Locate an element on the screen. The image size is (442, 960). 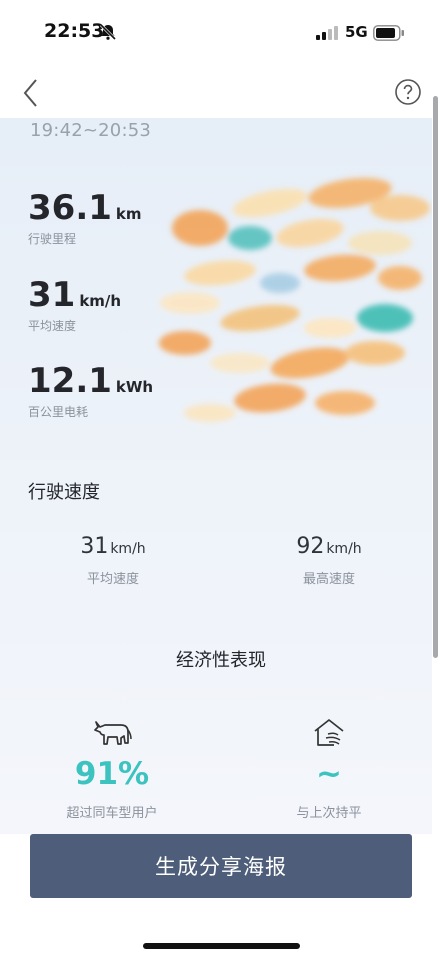
trip-time-range: 19:42~20:53 is located at coordinates (91, 130).